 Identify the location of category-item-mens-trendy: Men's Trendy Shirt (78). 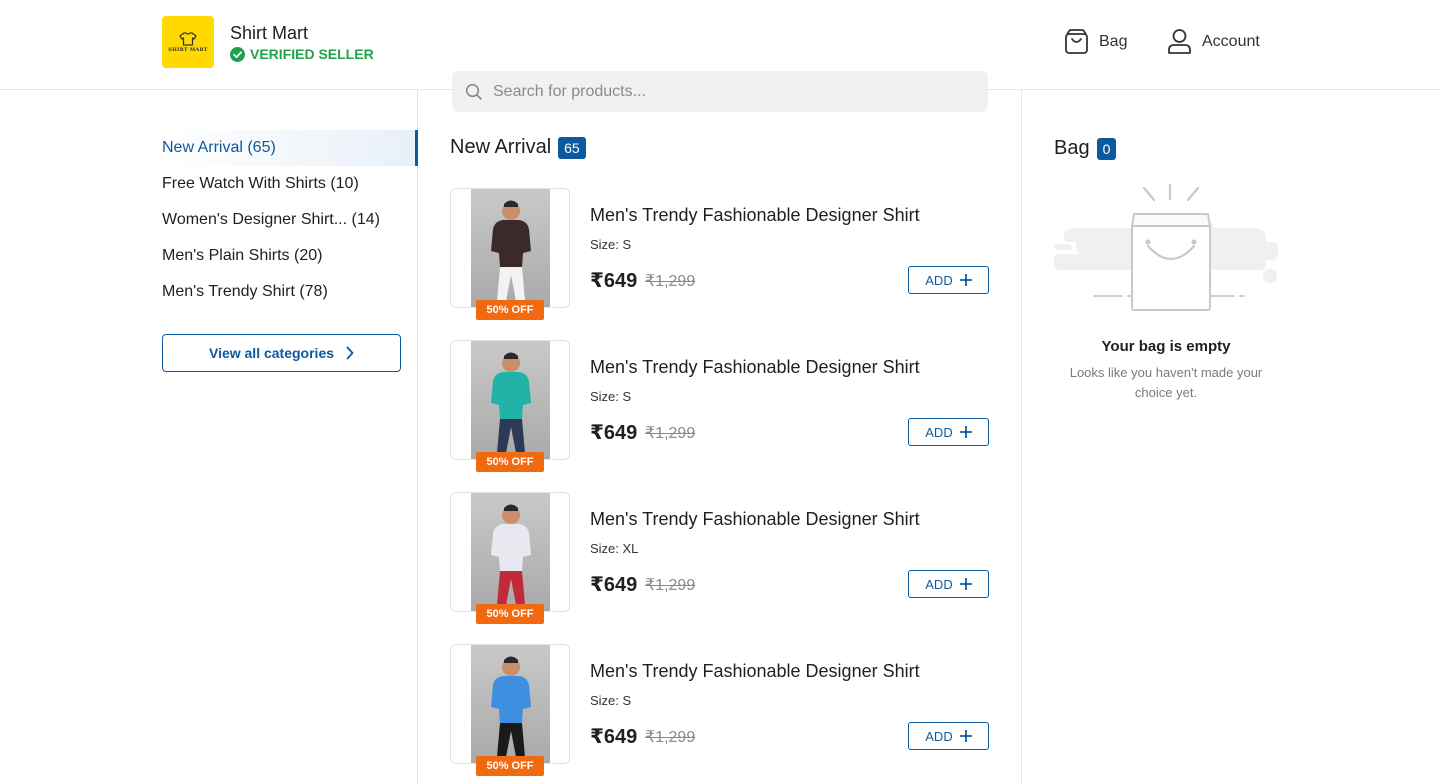
(290, 292).